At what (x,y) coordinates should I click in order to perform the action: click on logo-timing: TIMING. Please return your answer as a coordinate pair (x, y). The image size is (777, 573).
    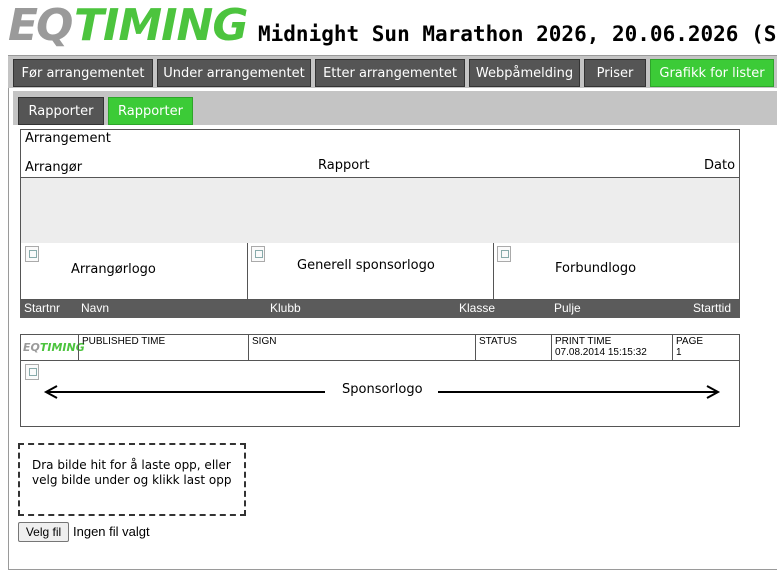
    Looking at the image, I should click on (161, 25).